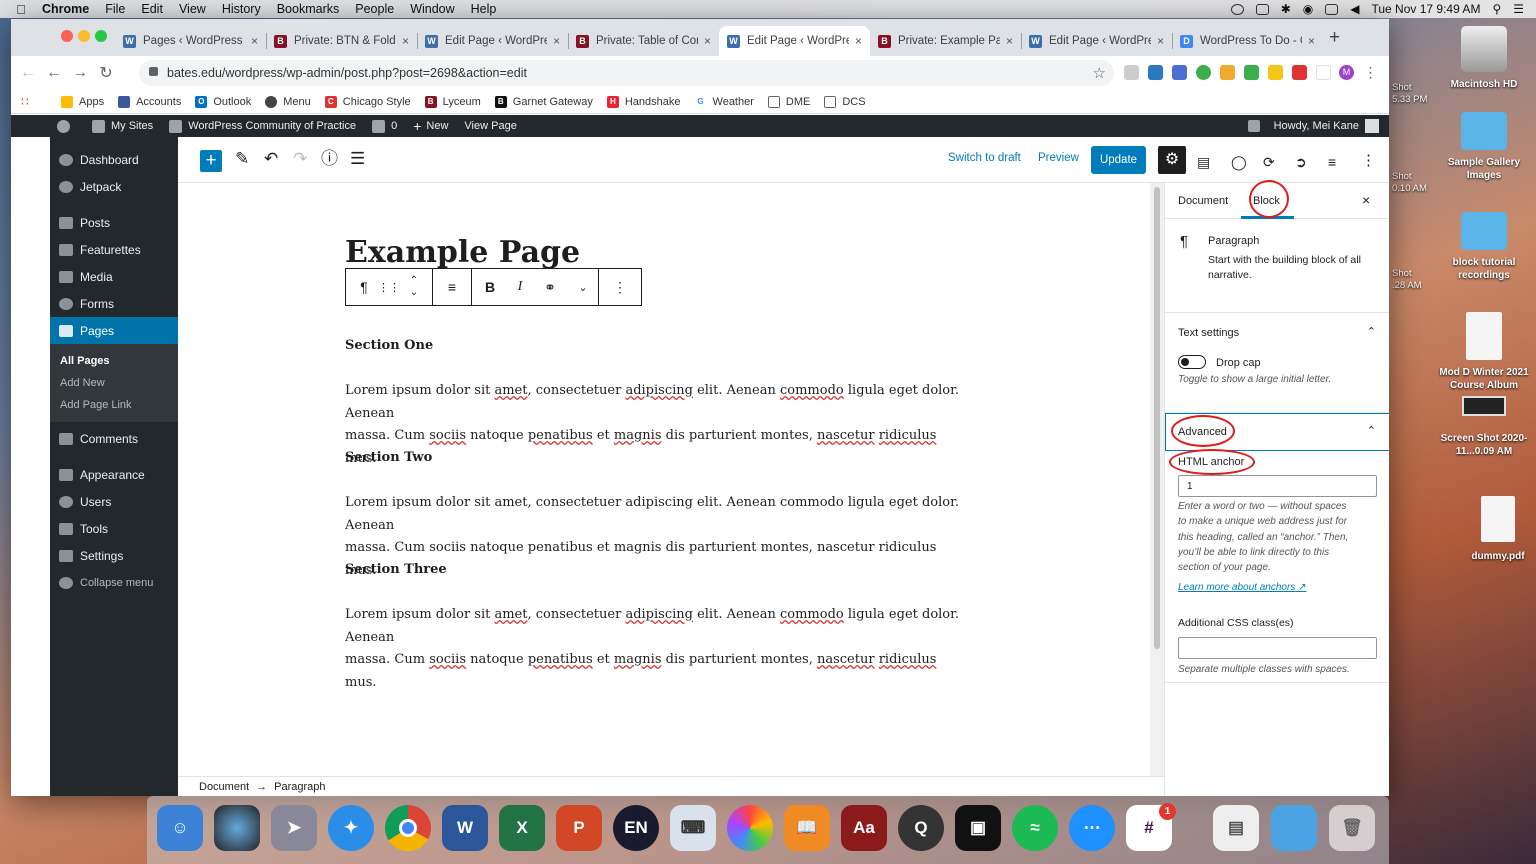  Describe the element at coordinates (242, 159) in the screenshot. I see `pencil-tools-icon: ✎` at that location.